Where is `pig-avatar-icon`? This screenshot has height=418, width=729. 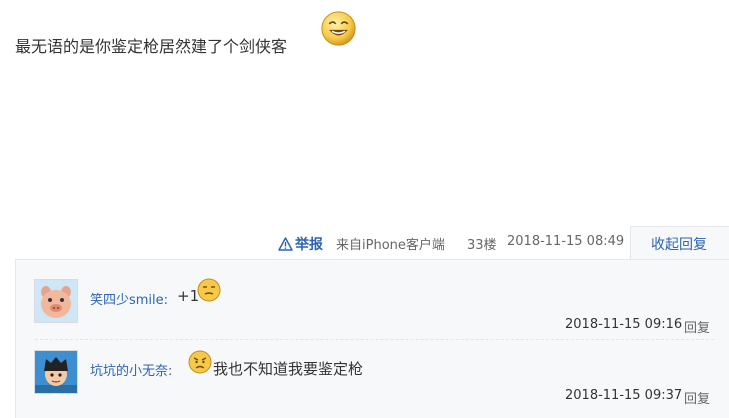
pig-avatar-icon is located at coordinates (56, 301).